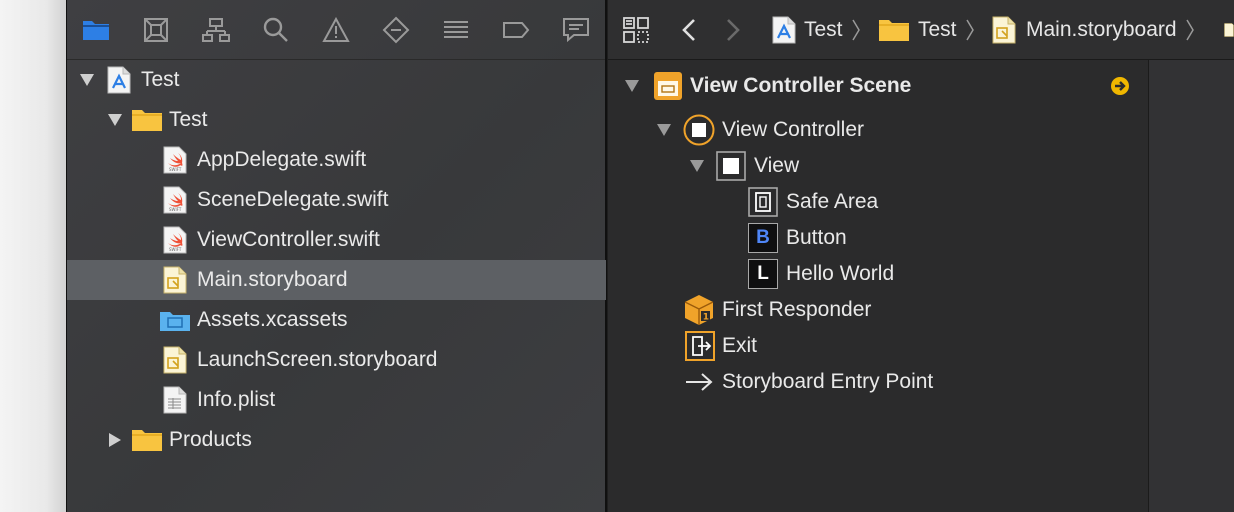  I want to click on source-control-icon, so click(156, 30).